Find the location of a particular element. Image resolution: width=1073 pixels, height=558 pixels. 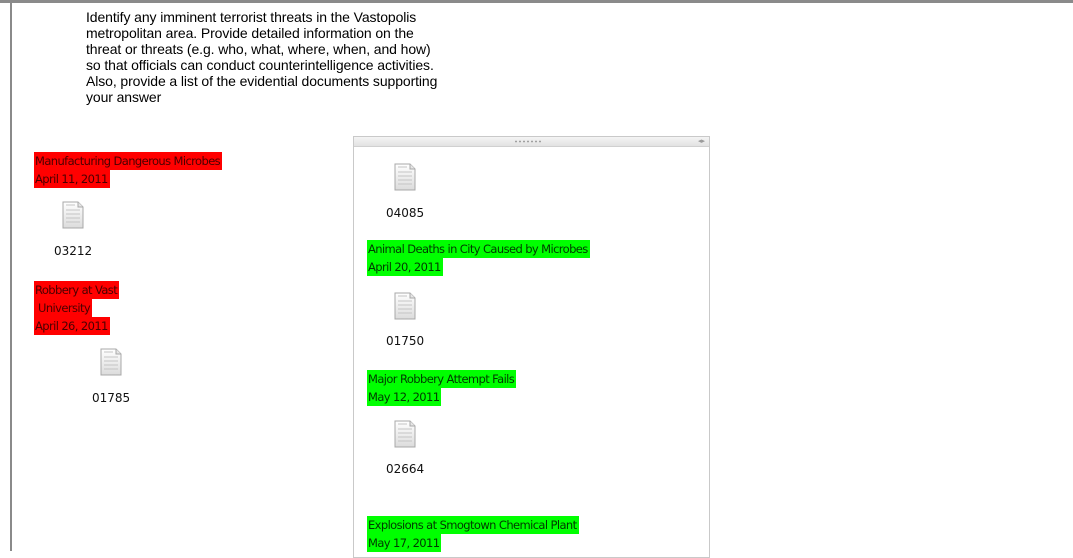

document-label: 01750 is located at coordinates (405, 341).